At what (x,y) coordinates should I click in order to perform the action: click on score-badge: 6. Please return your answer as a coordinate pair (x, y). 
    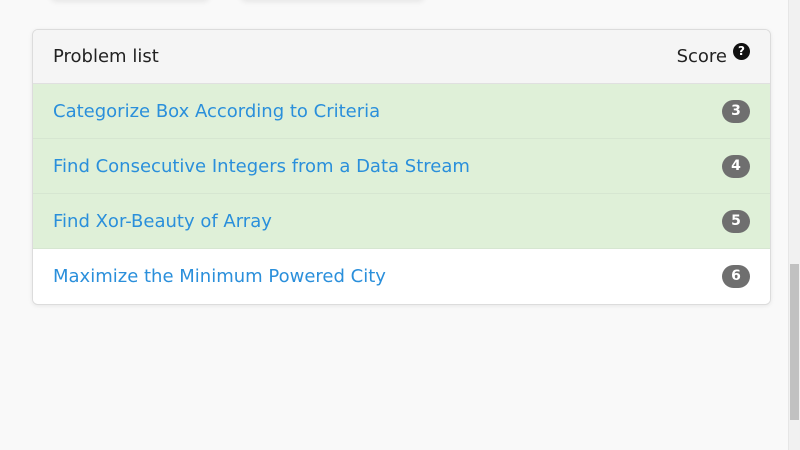
    Looking at the image, I should click on (736, 276).